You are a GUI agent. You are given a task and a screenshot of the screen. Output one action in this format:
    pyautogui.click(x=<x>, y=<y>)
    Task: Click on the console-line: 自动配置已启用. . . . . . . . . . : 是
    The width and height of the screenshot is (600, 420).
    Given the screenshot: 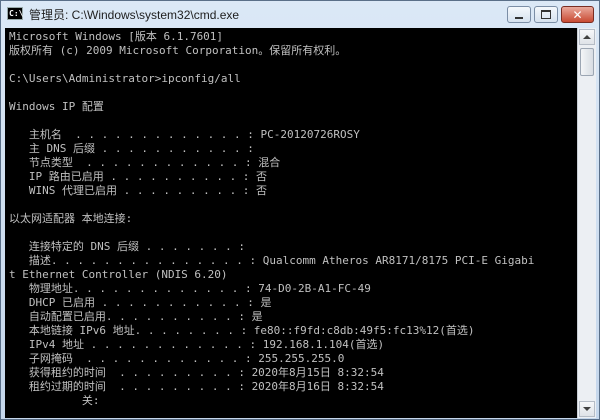 What is the action you would take?
    pyautogui.click(x=136, y=316)
    